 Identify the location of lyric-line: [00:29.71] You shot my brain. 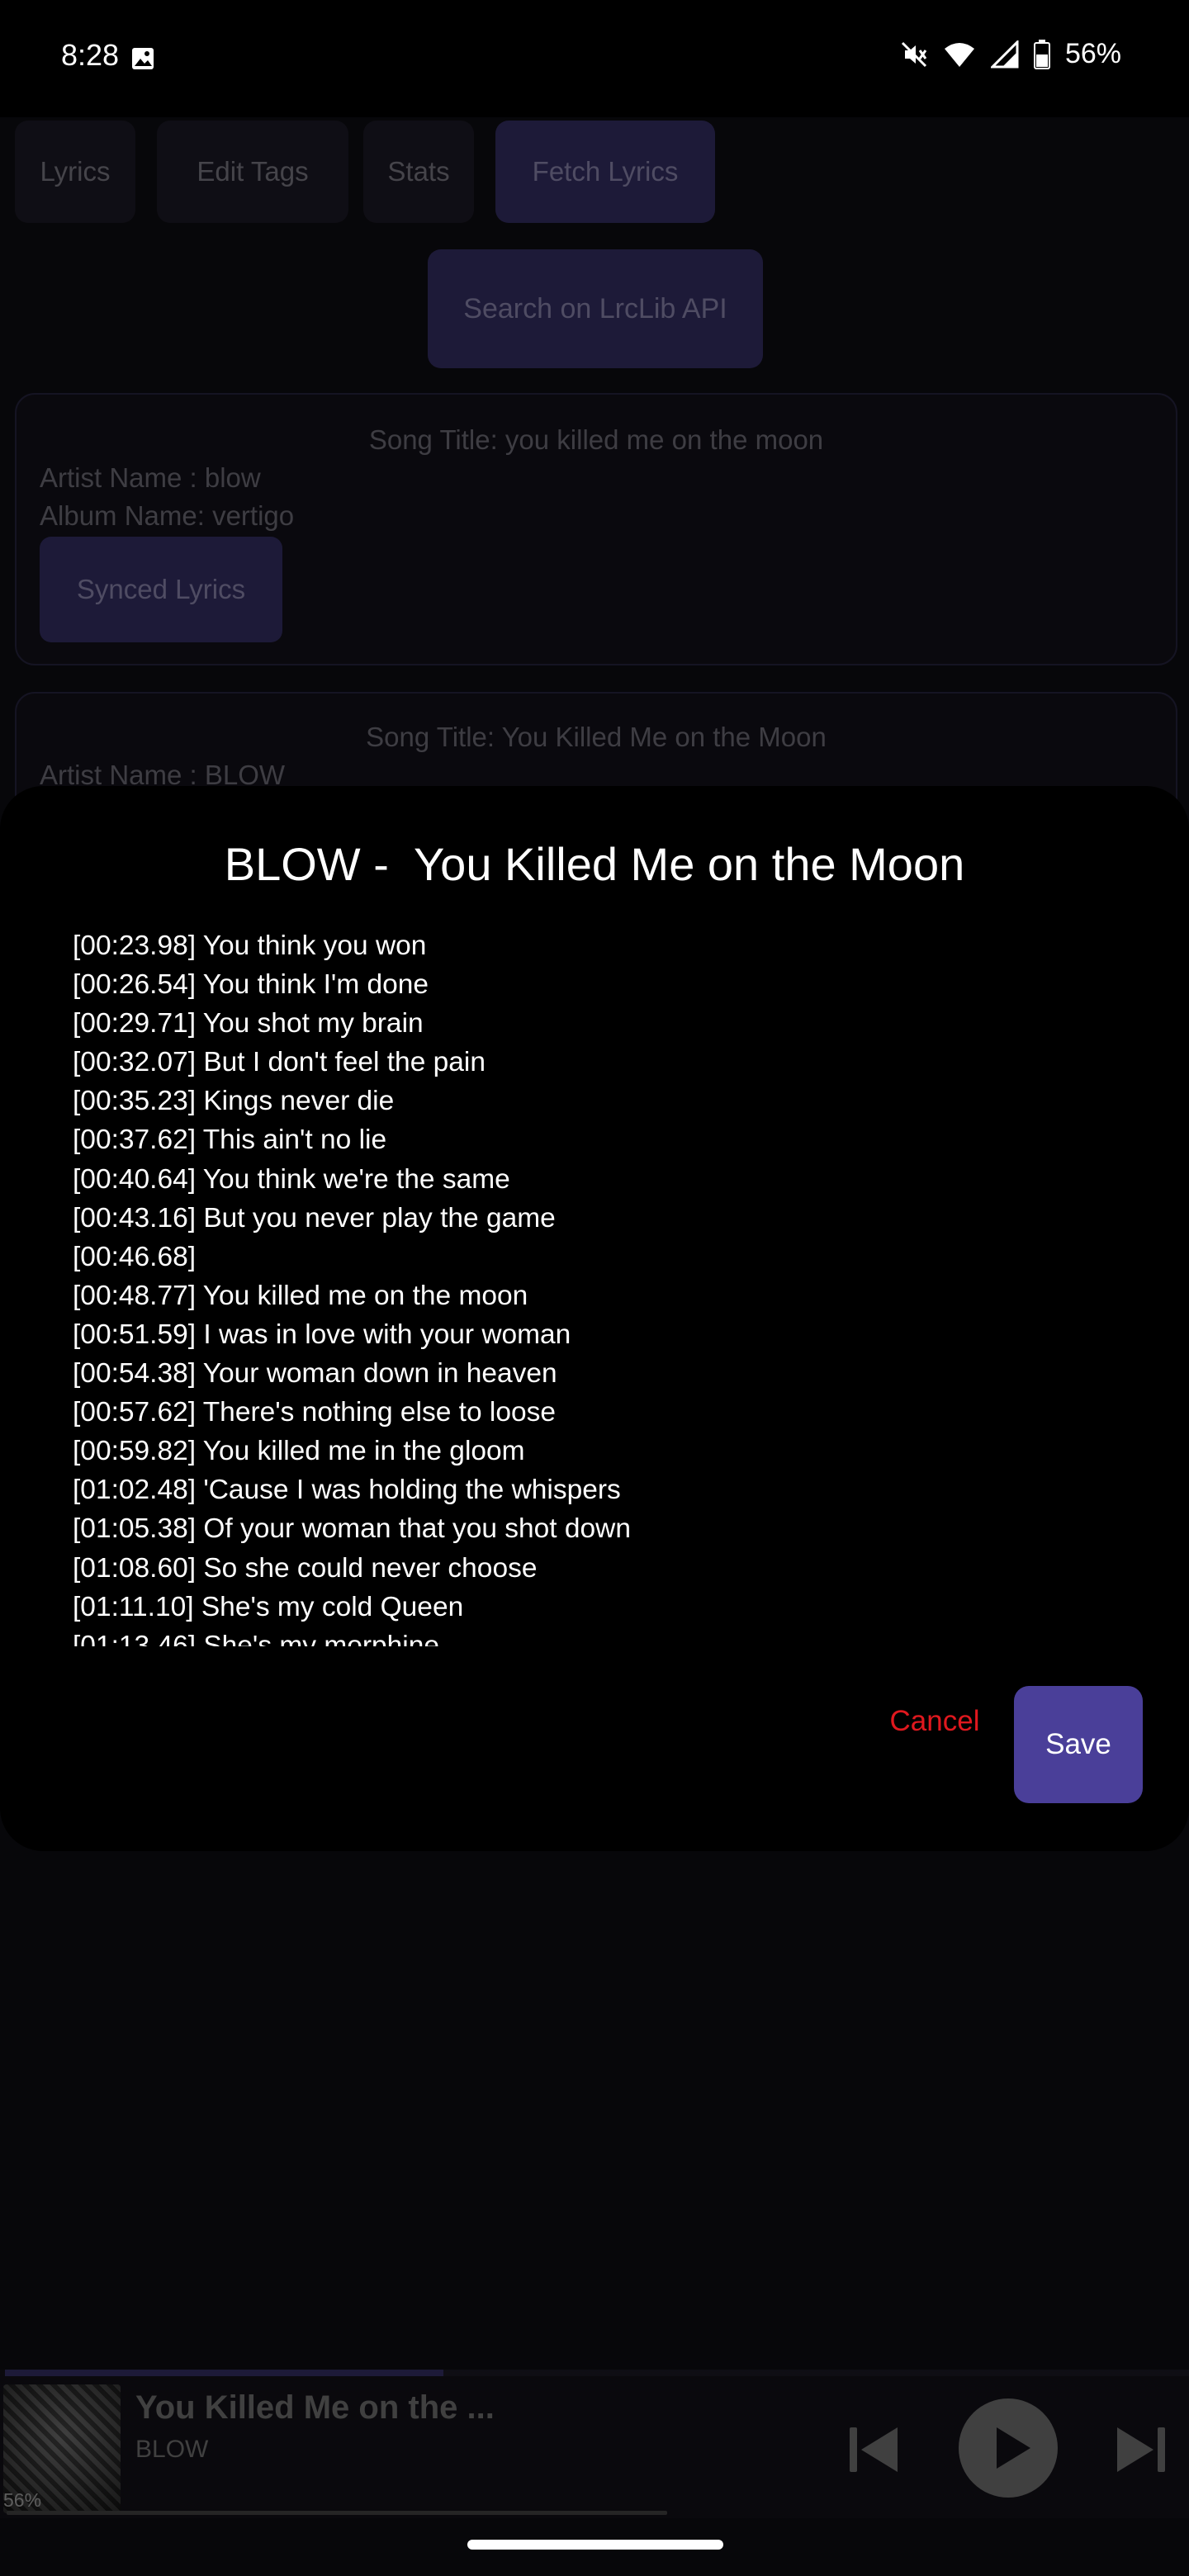
(248, 1023).